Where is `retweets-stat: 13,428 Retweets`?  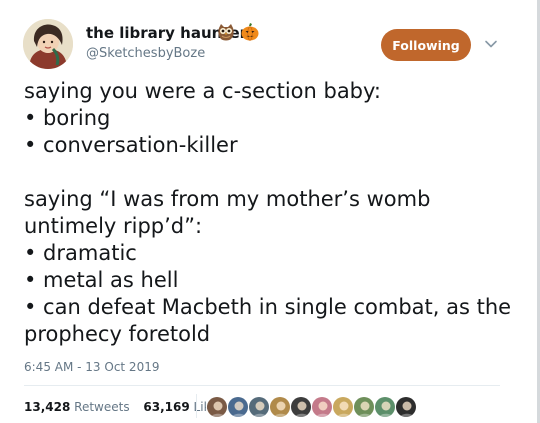 retweets-stat: 13,428 Retweets is located at coordinates (77, 407).